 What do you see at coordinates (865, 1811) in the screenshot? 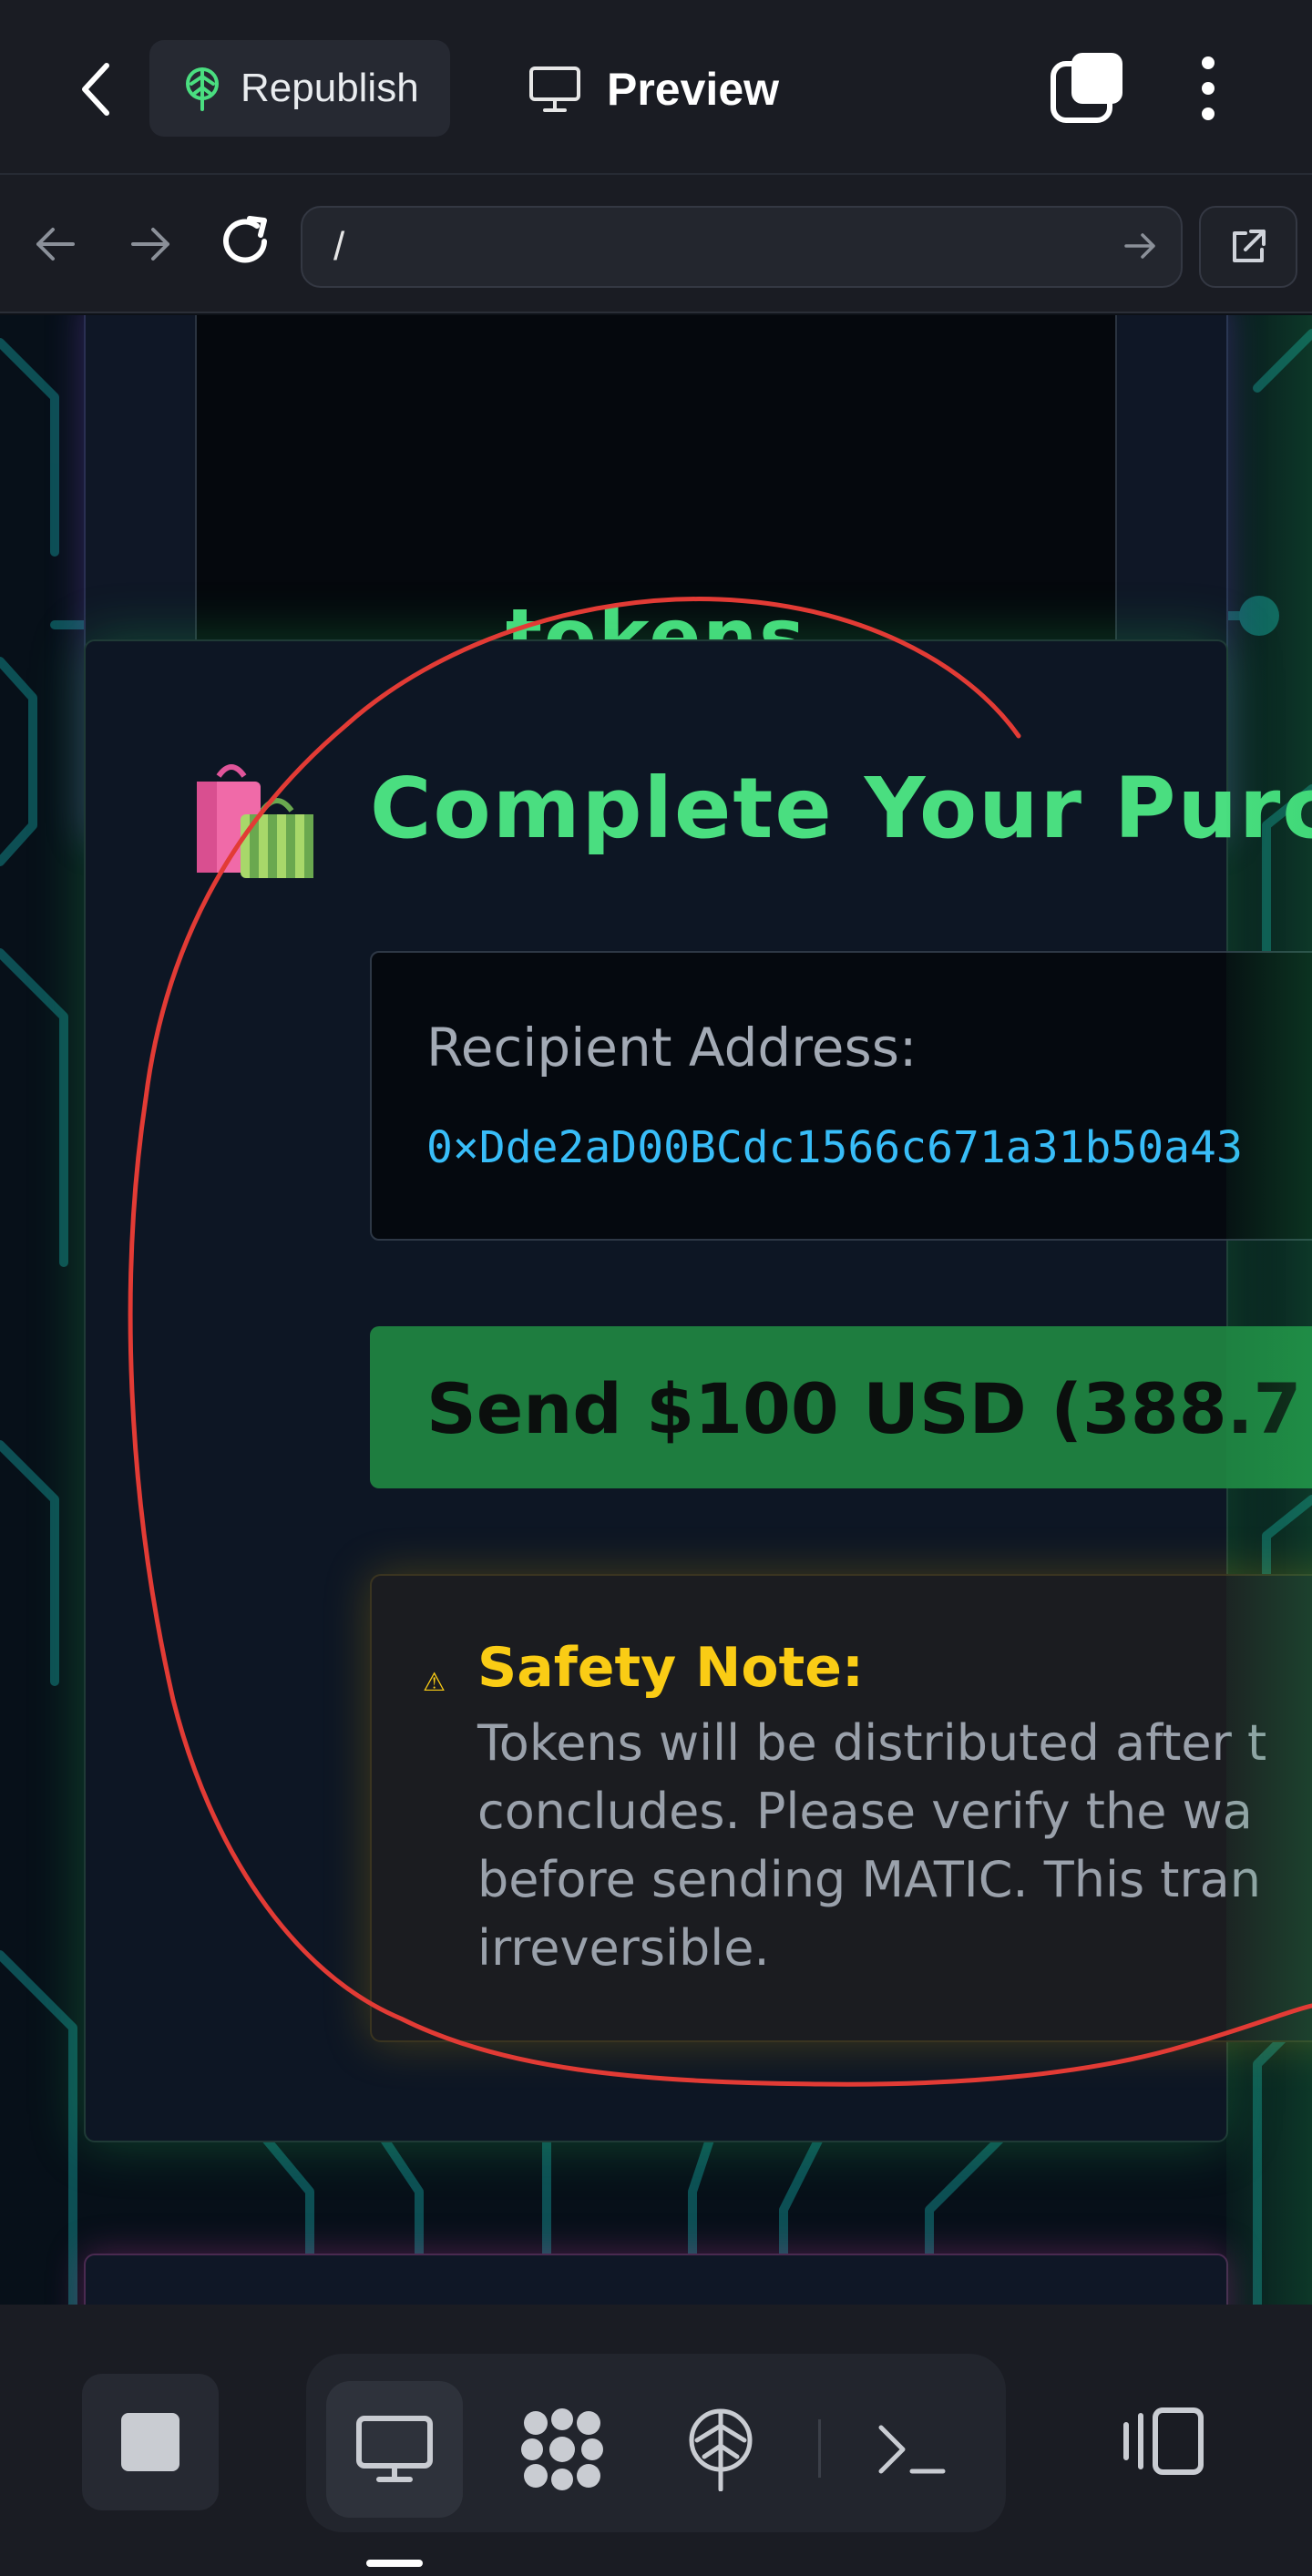
I see `safety-note-line: concludes. Please verify the wa` at bounding box center [865, 1811].